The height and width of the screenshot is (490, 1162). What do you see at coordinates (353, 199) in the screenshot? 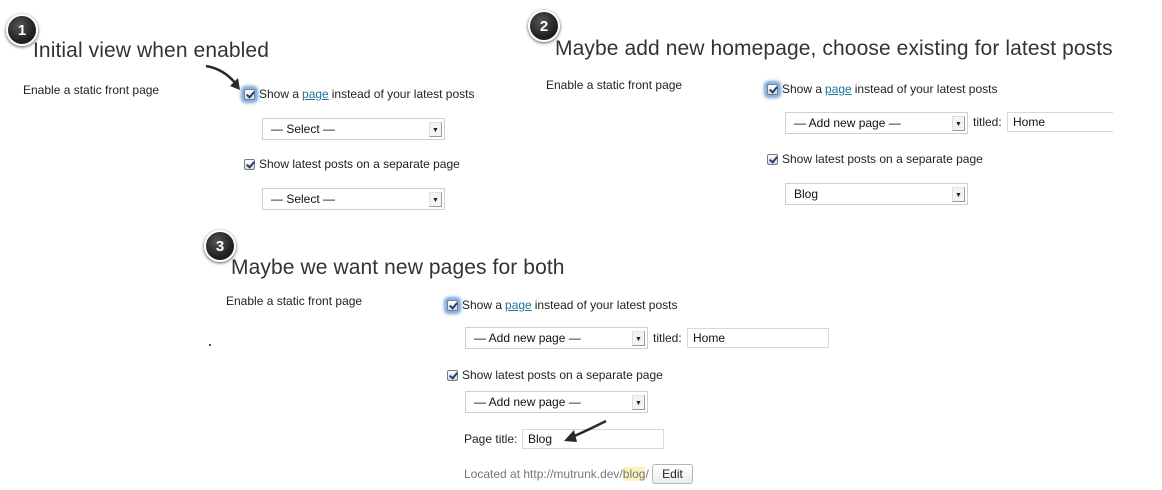
I see `posts-page-select: — Select — ▼` at bounding box center [353, 199].